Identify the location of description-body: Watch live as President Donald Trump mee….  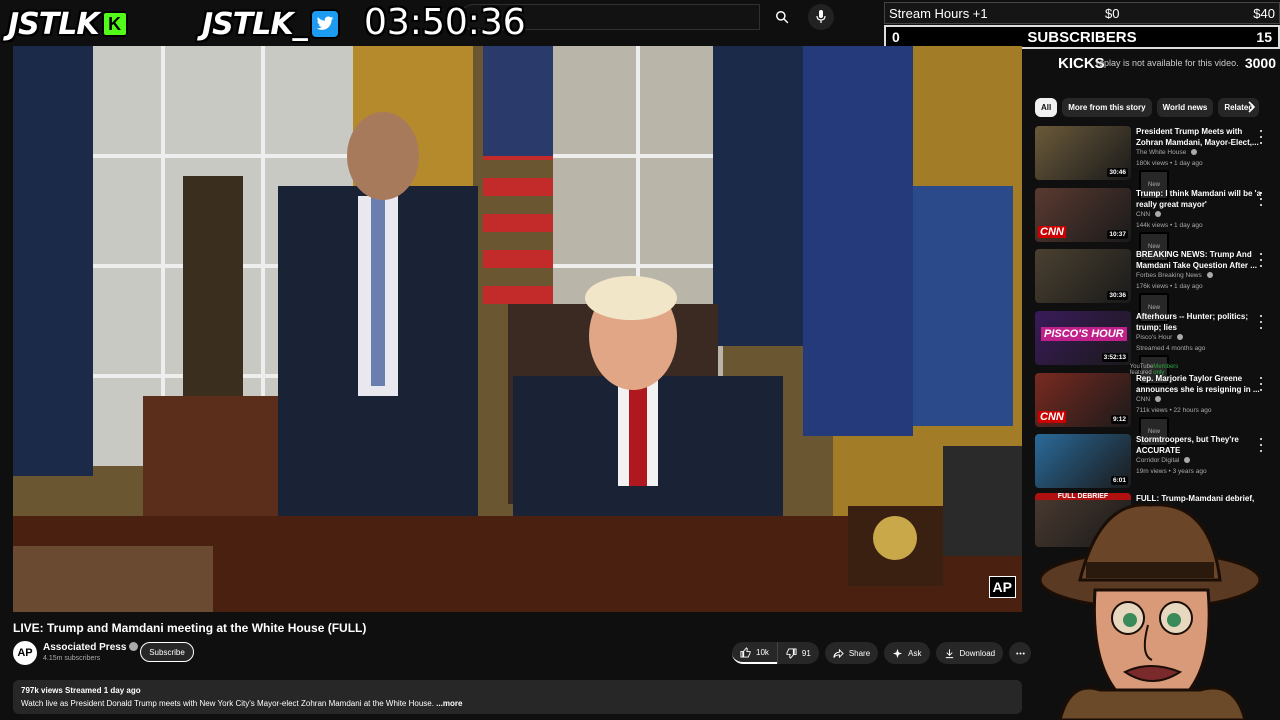
(227, 703).